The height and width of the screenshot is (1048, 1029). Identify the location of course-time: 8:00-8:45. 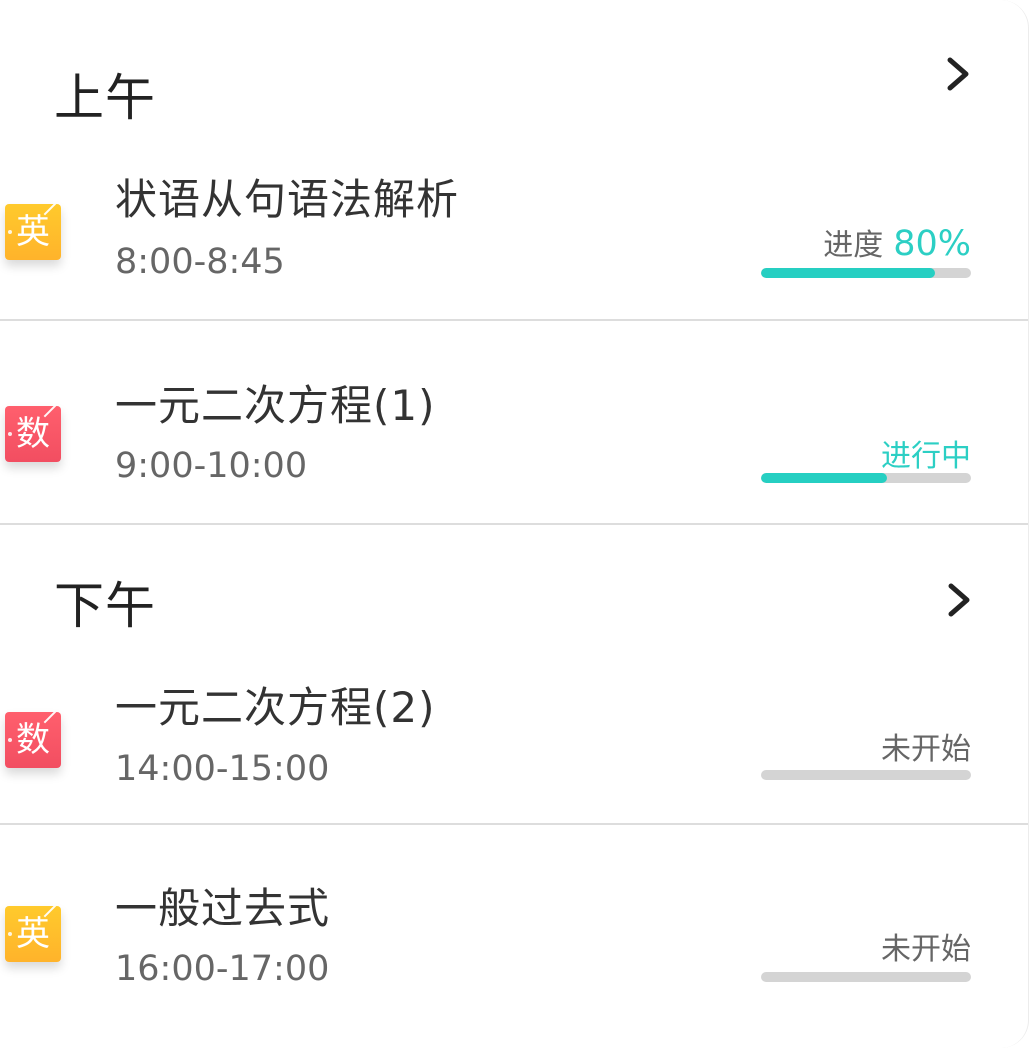
(200, 262).